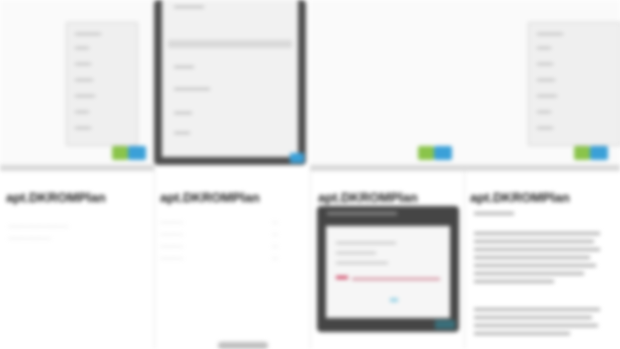  What do you see at coordinates (394, 300) in the screenshot?
I see `dialog-ok-button` at bounding box center [394, 300].